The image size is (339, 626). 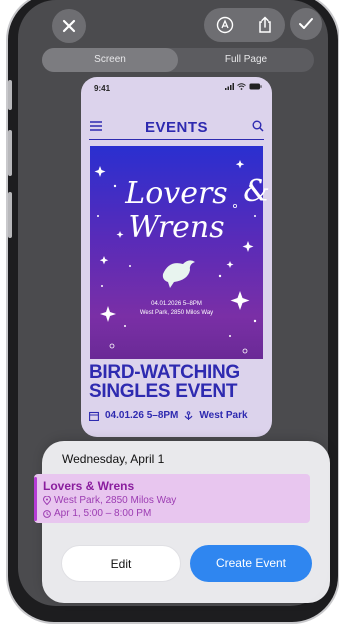 What do you see at coordinates (176, 227) in the screenshot?
I see `poster-title-line2: Wrens` at bounding box center [176, 227].